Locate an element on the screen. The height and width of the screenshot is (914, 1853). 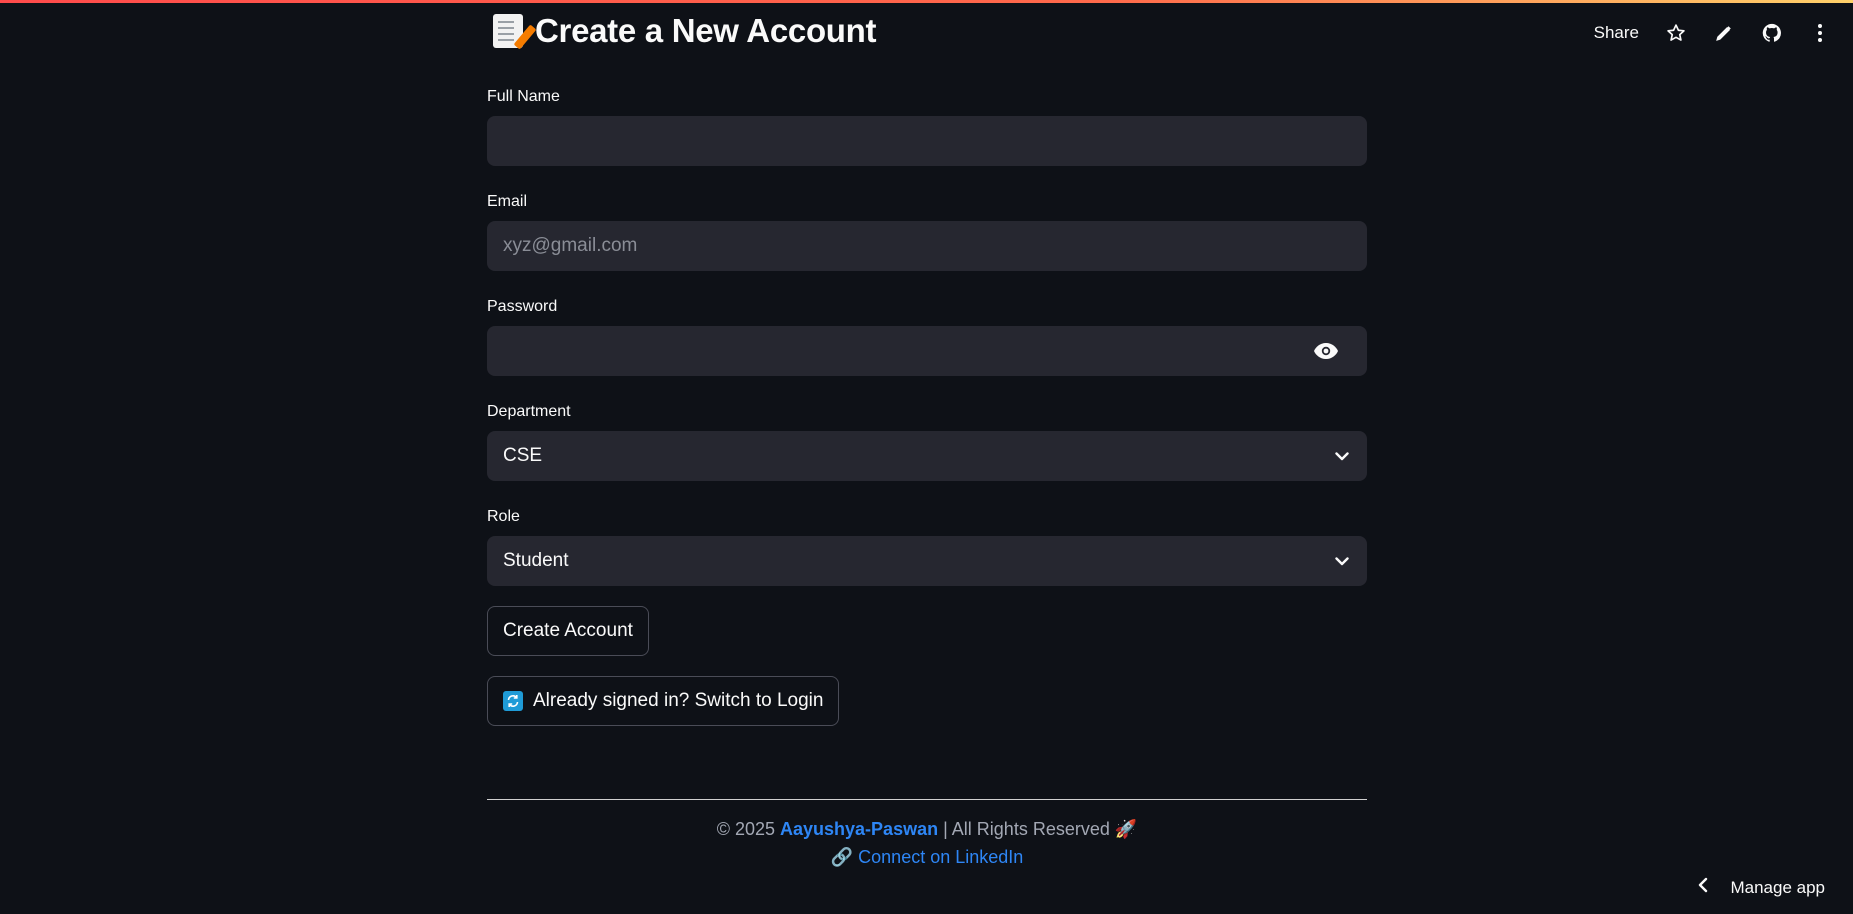
page-title: Create a New Account is located at coordinates (930, 31).